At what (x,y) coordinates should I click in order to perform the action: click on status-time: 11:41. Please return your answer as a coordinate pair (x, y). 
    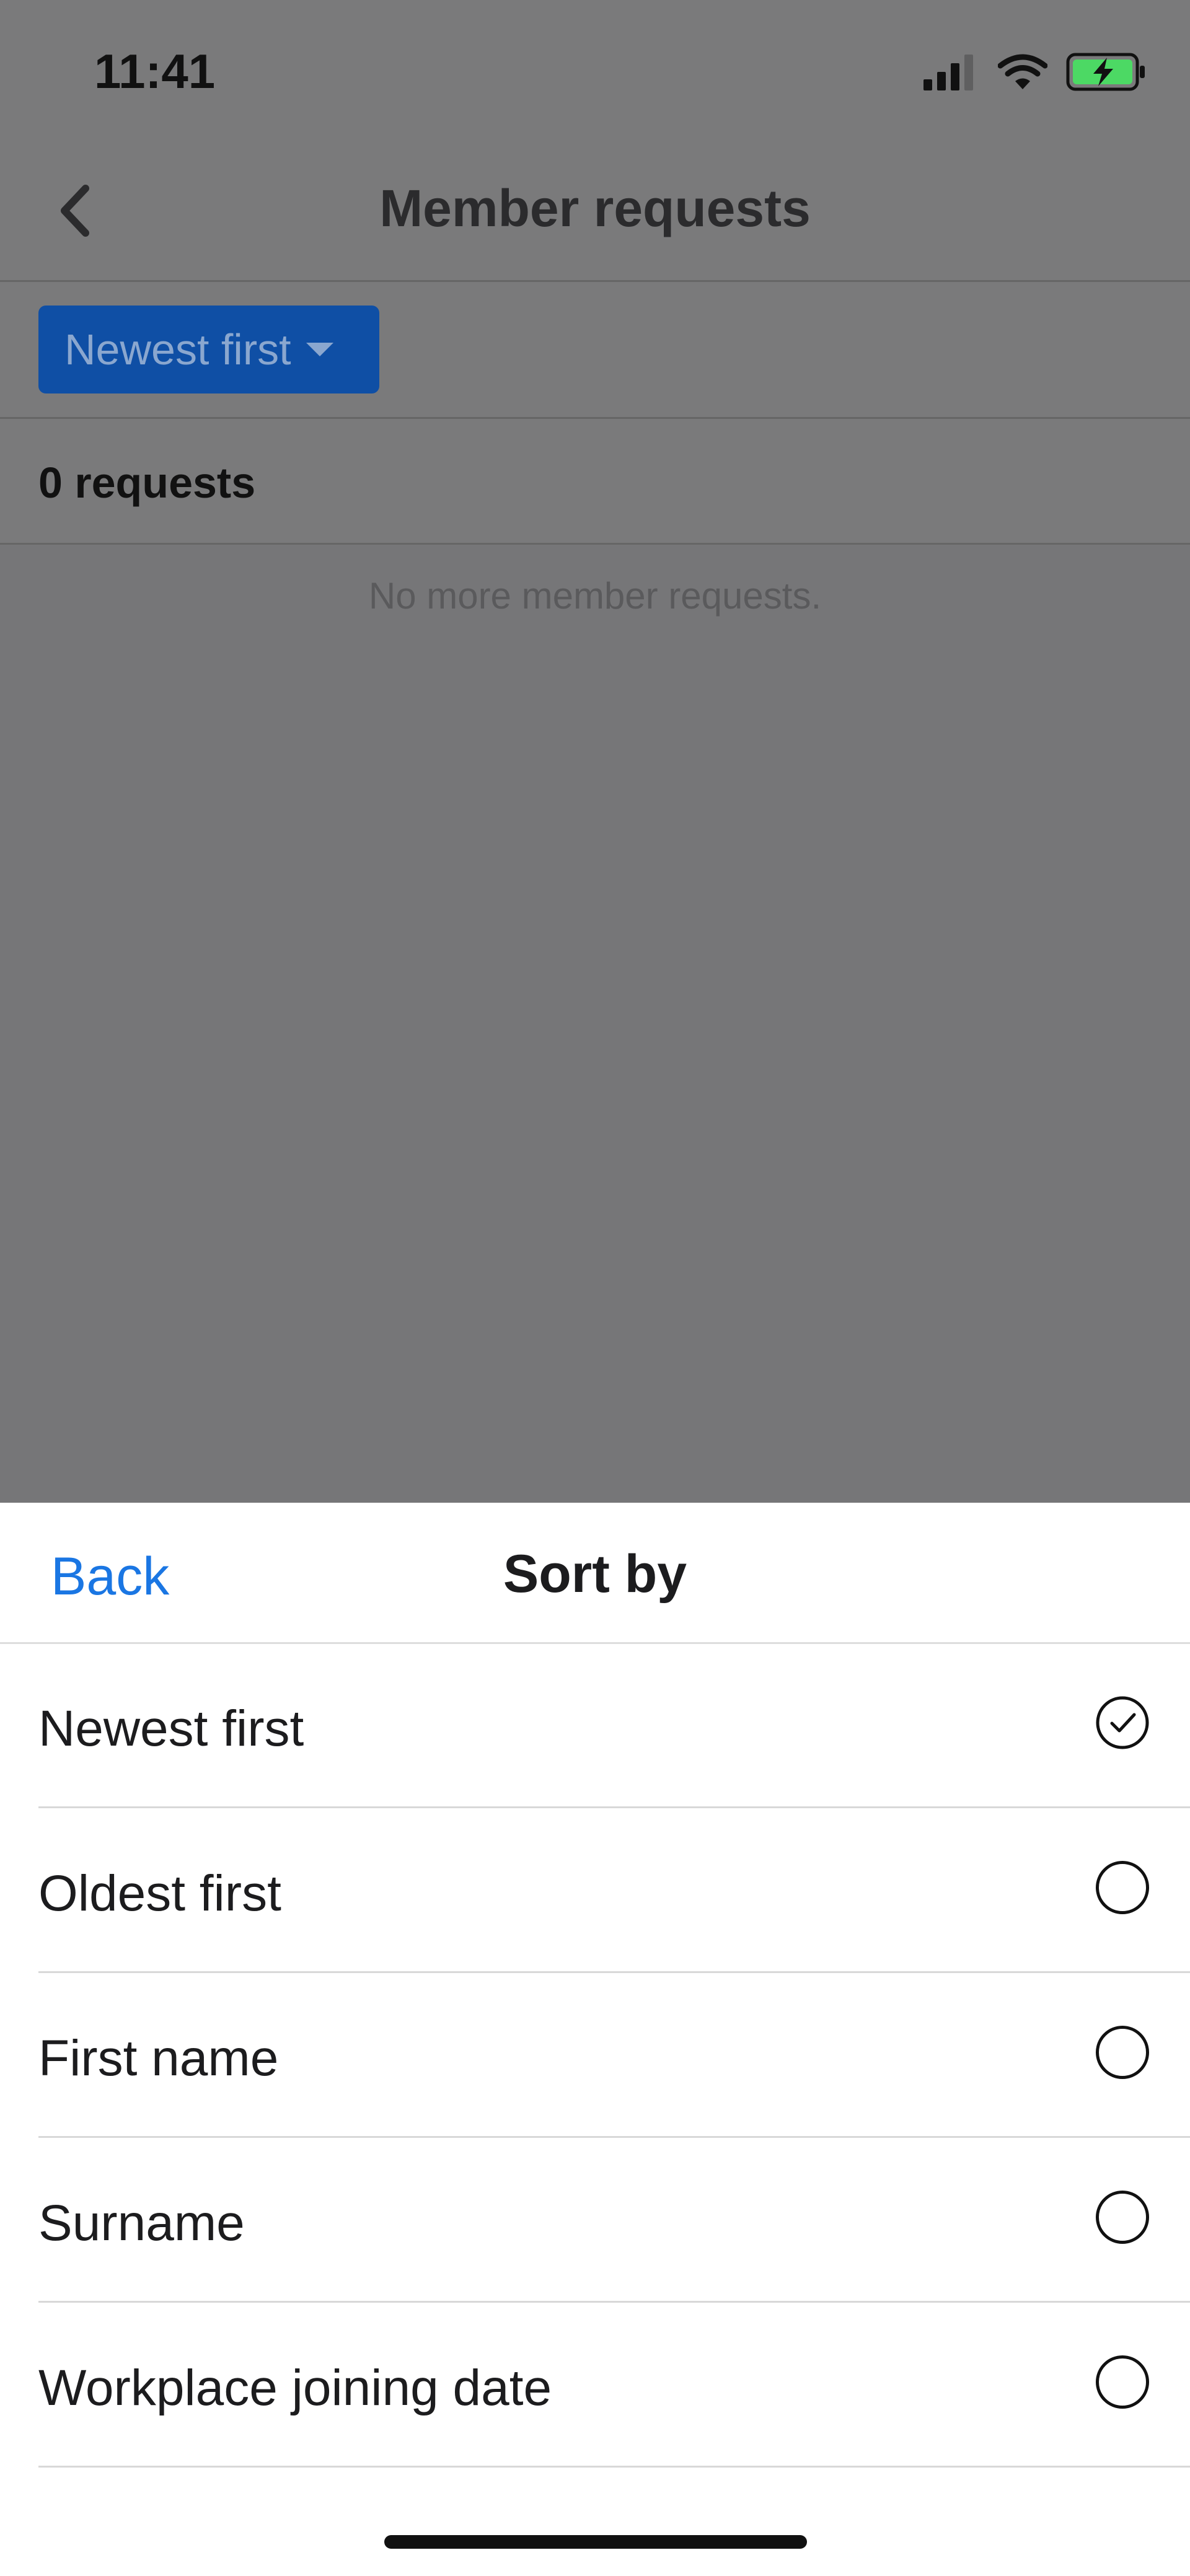
    Looking at the image, I should click on (155, 71).